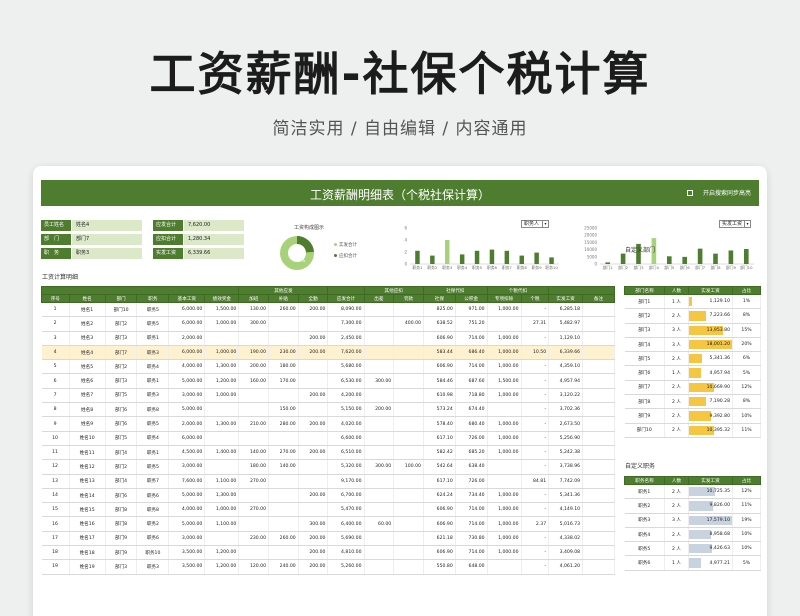 The height and width of the screenshot is (616, 800). Describe the element at coordinates (535, 298) in the screenshot. I see `column-header: 个税` at that location.